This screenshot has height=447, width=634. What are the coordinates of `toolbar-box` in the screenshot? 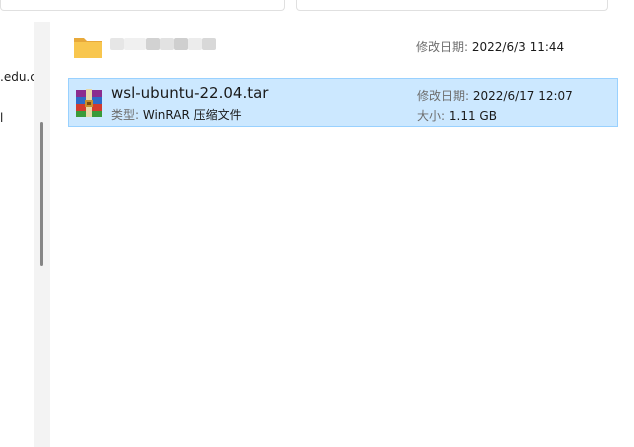 It's located at (142, 5).